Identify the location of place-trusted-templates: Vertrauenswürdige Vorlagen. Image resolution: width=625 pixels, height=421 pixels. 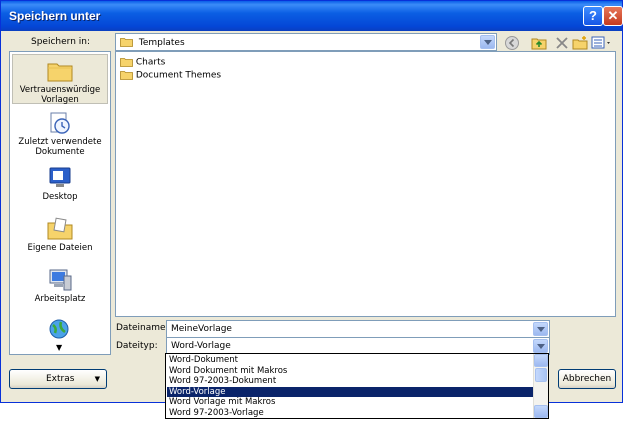
(60, 79).